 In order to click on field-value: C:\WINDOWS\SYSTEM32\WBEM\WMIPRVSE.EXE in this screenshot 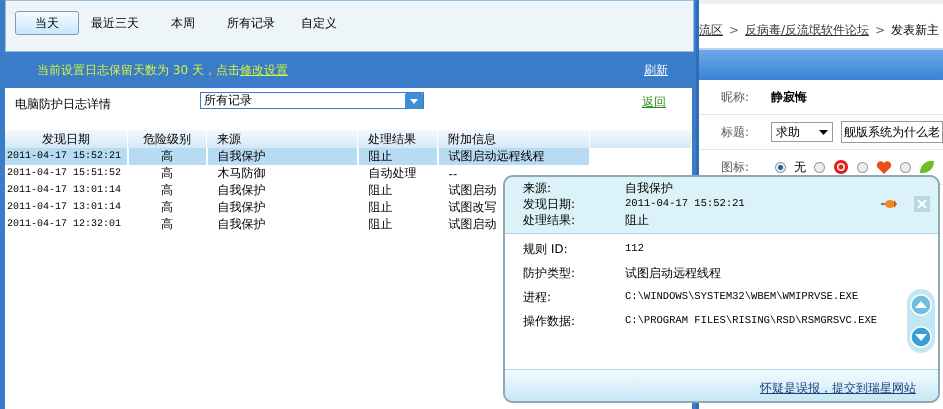, I will do `click(741, 297)`.